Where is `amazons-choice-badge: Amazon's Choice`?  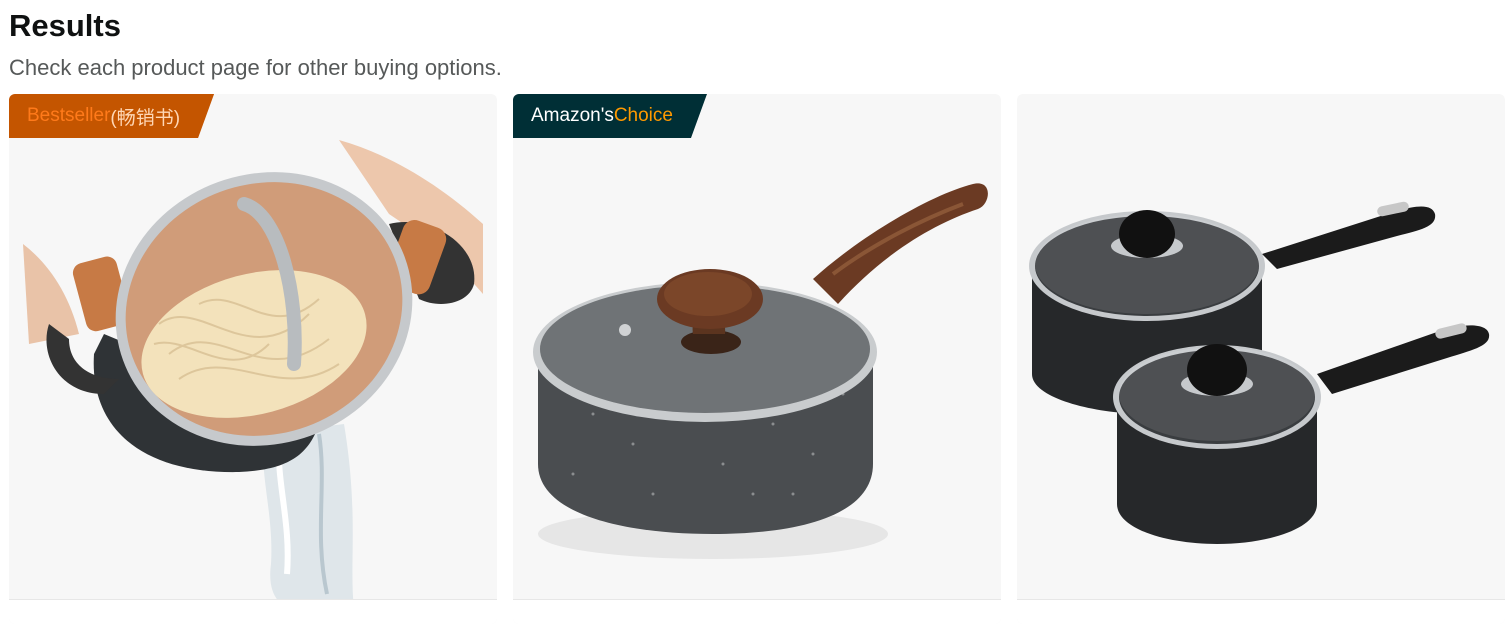 amazons-choice-badge: Amazon's Choice is located at coordinates (610, 116).